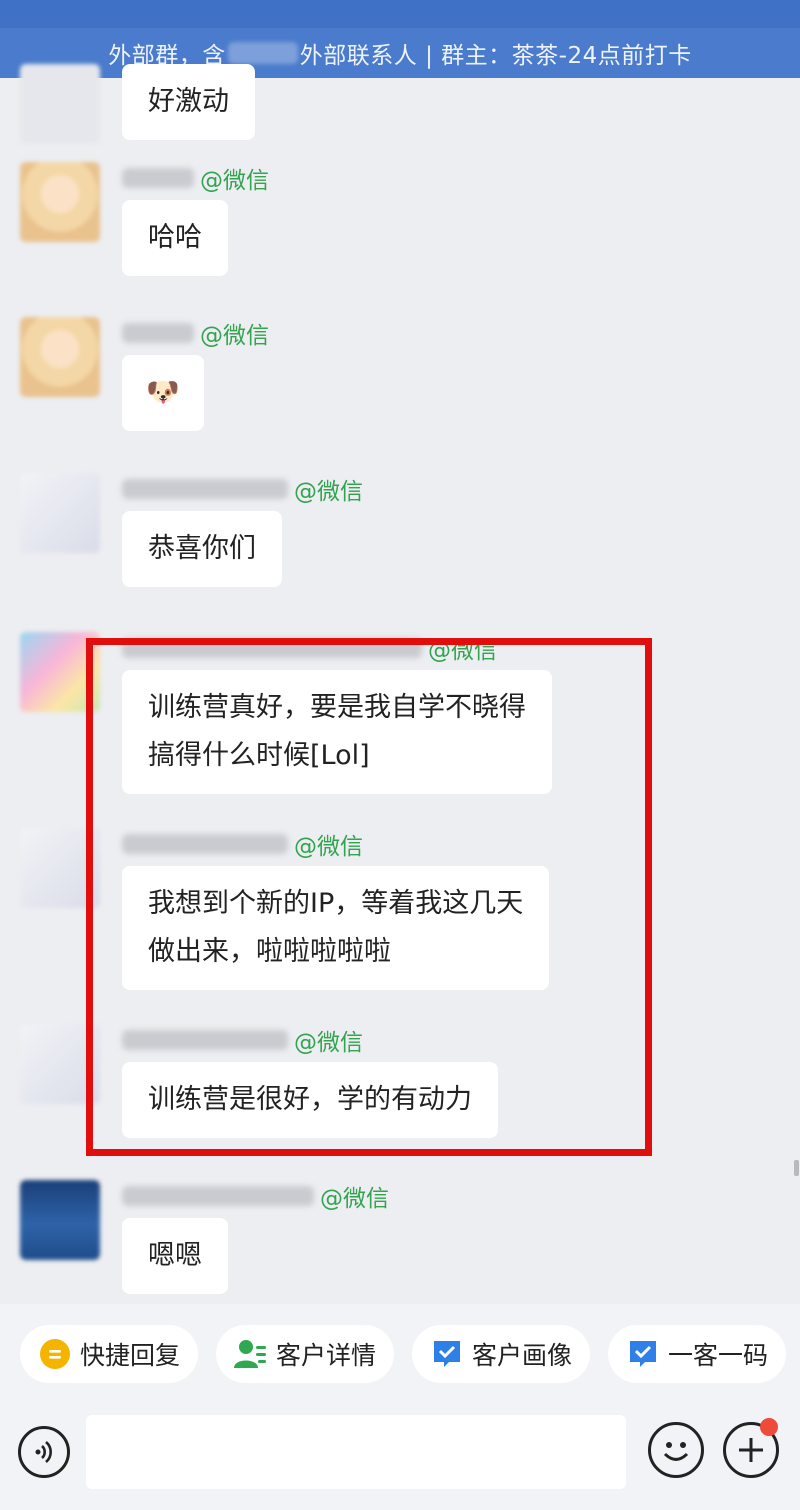 The width and height of the screenshot is (800, 1510). I want to click on message-bubble: 嗯嗯, so click(175, 1256).